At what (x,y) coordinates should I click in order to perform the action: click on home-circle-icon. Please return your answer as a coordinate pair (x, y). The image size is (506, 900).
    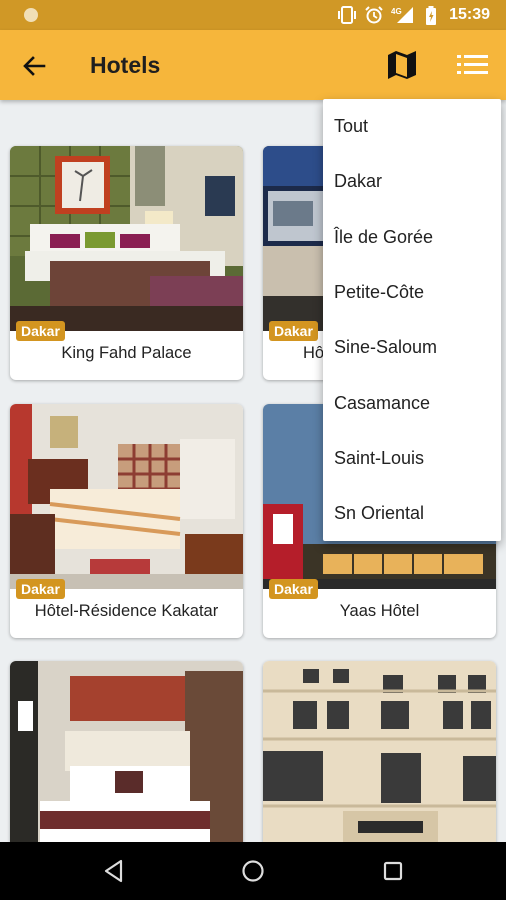
    Looking at the image, I should click on (253, 871).